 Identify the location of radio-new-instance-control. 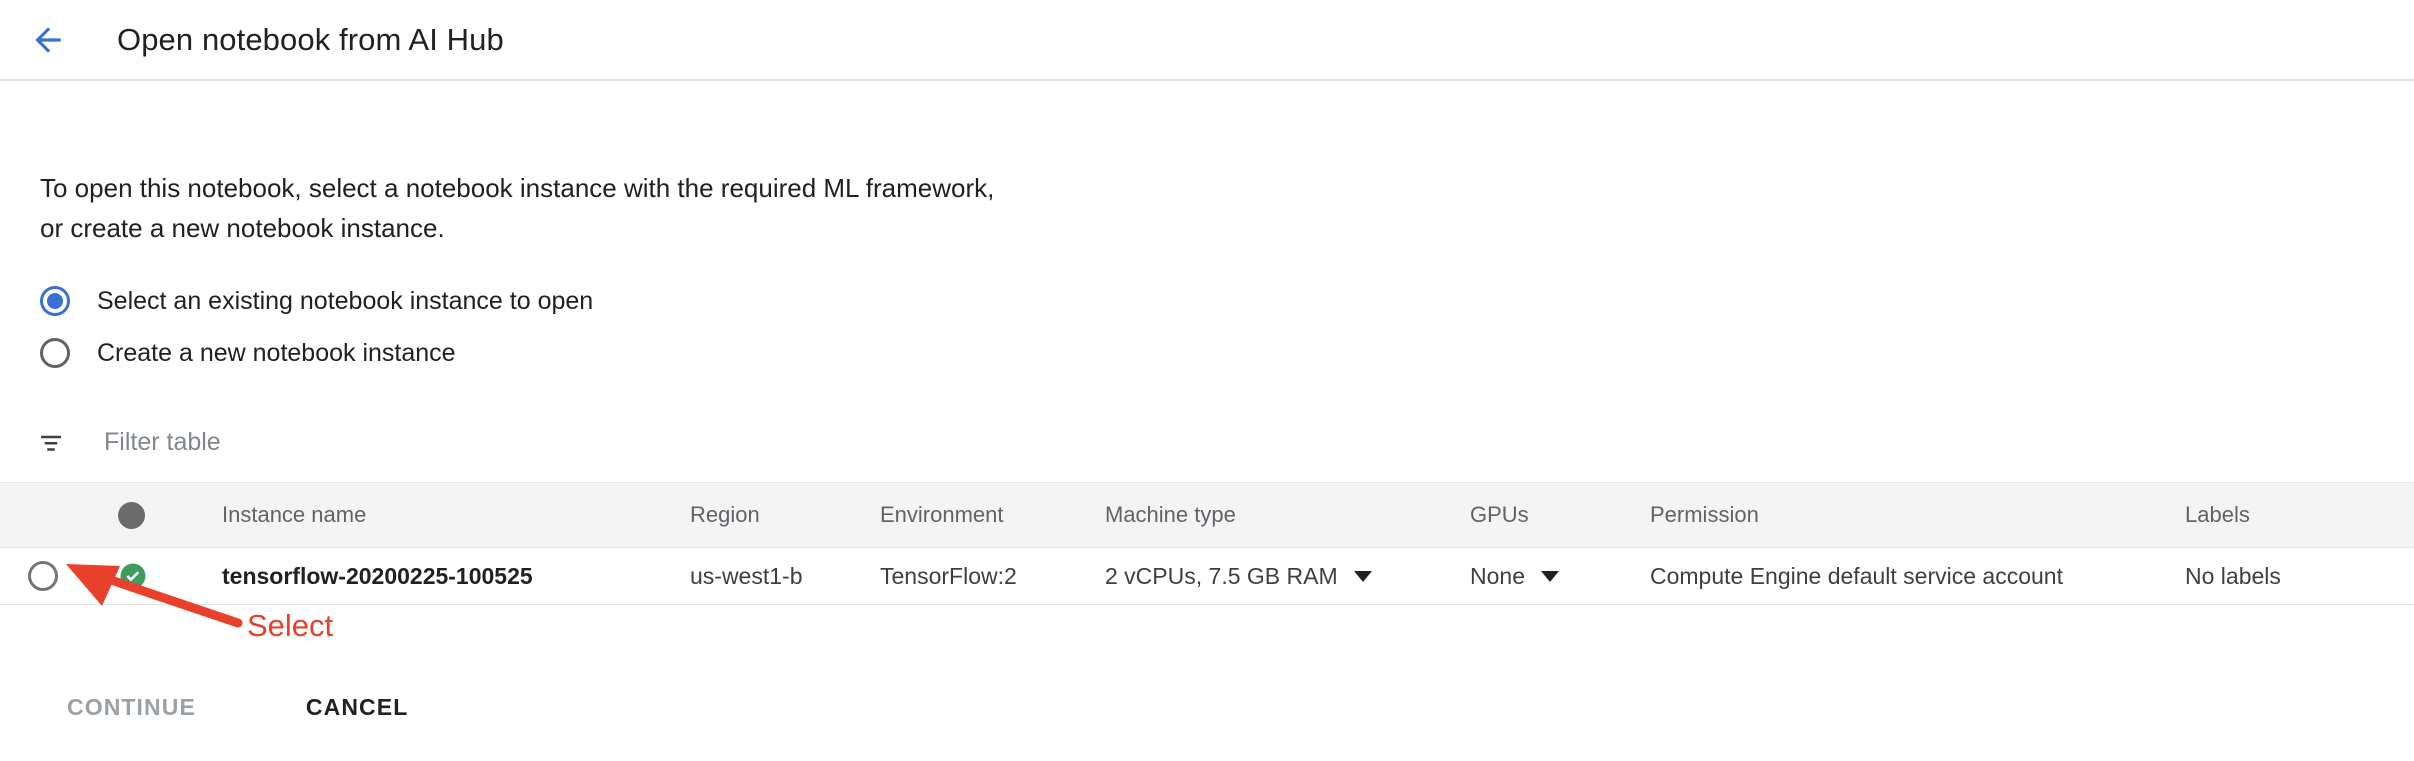
(55, 353).